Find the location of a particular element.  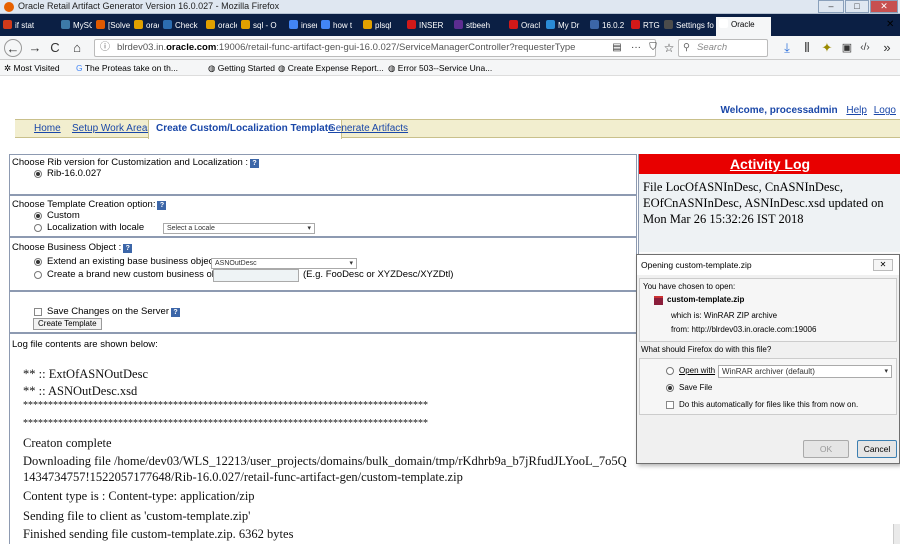

browser-tab: Check is located at coordinates (181, 26).